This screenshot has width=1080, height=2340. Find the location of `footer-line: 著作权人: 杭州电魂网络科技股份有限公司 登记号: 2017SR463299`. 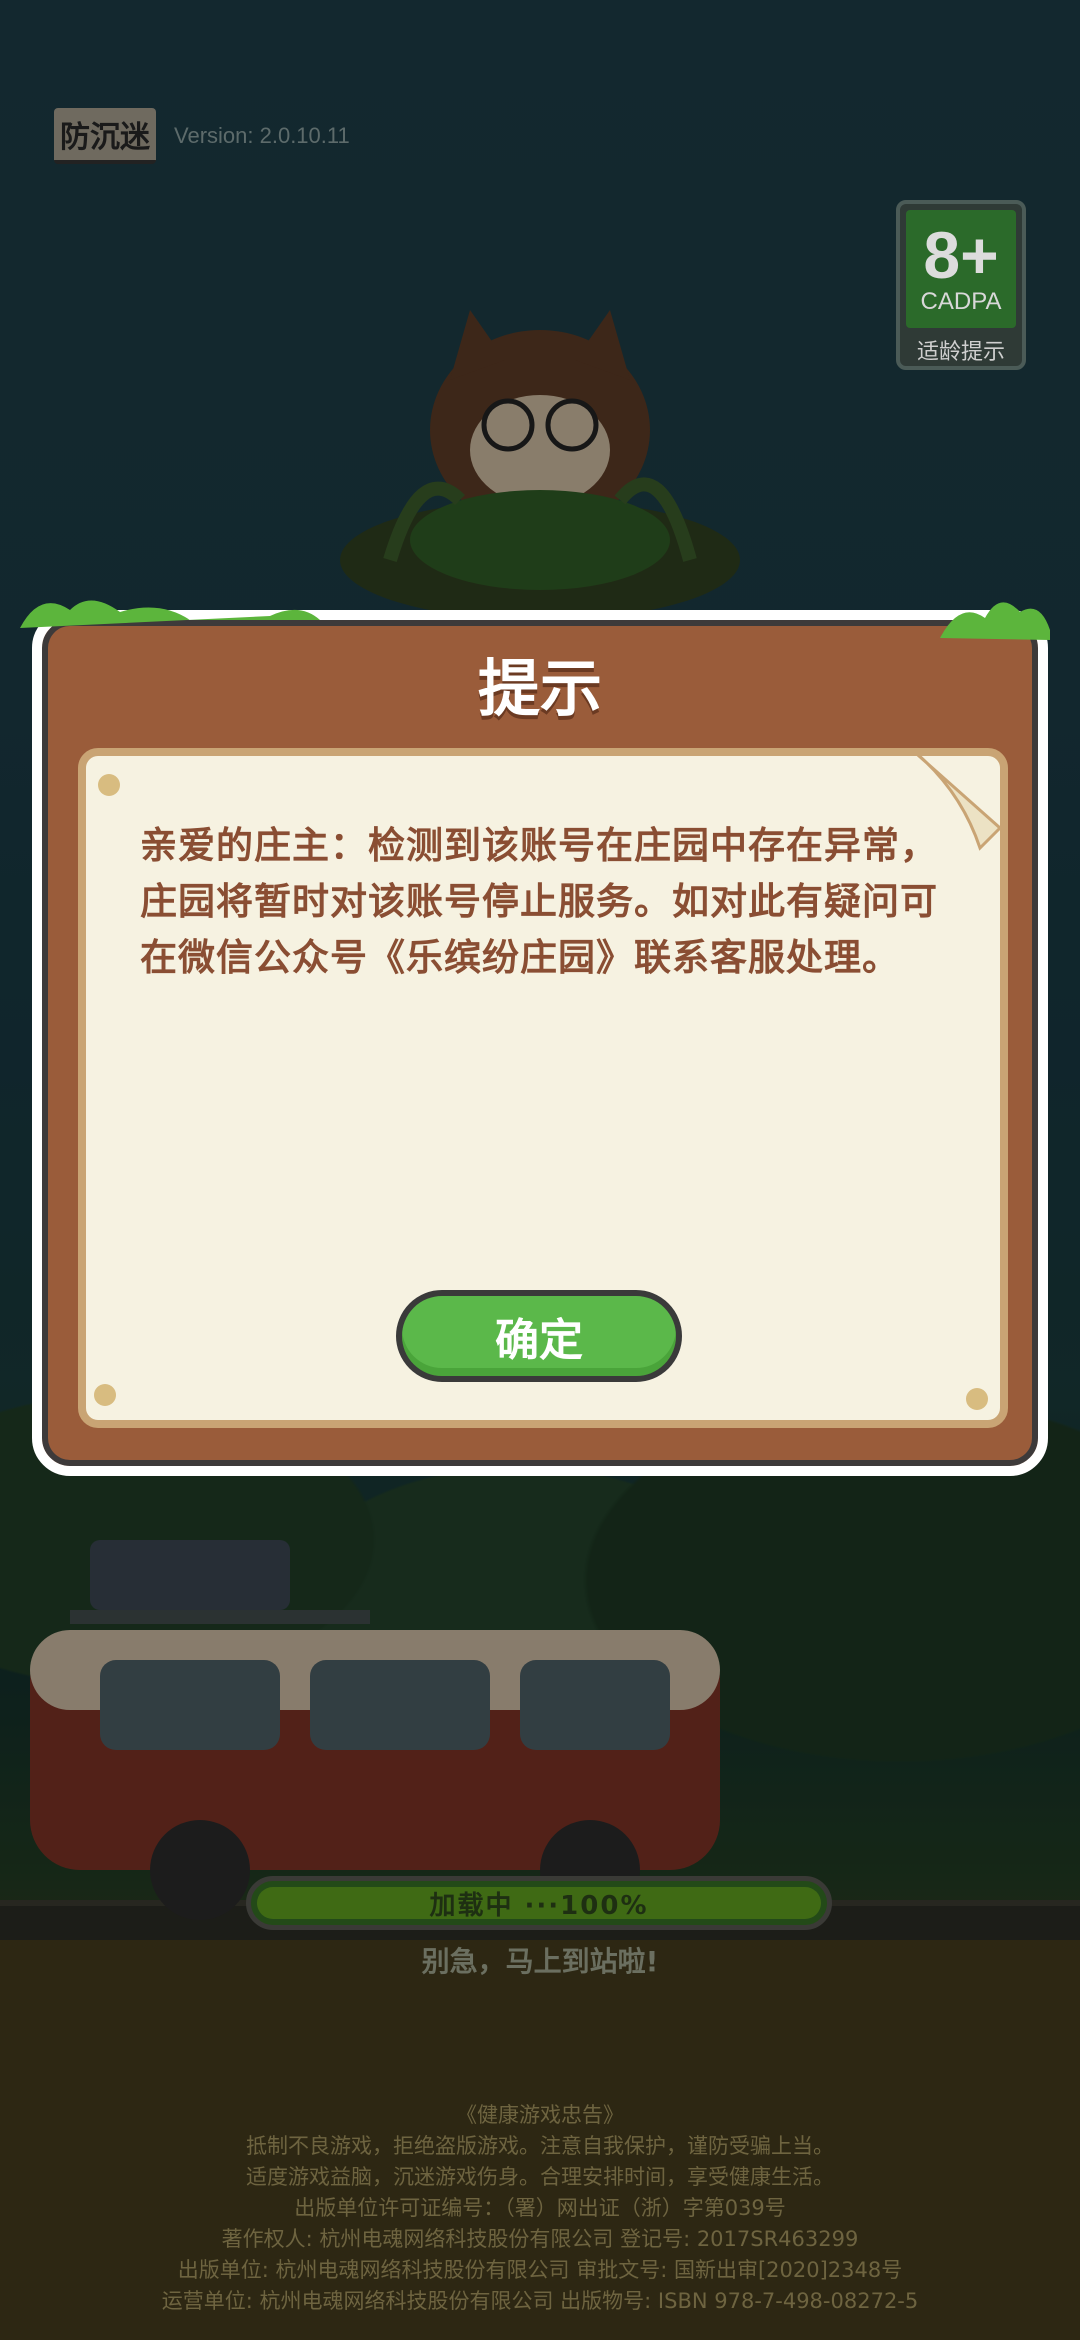

footer-line: 著作权人: 杭州电魂网络科技股份有限公司 登记号: 2017SR463299 is located at coordinates (540, 2239).